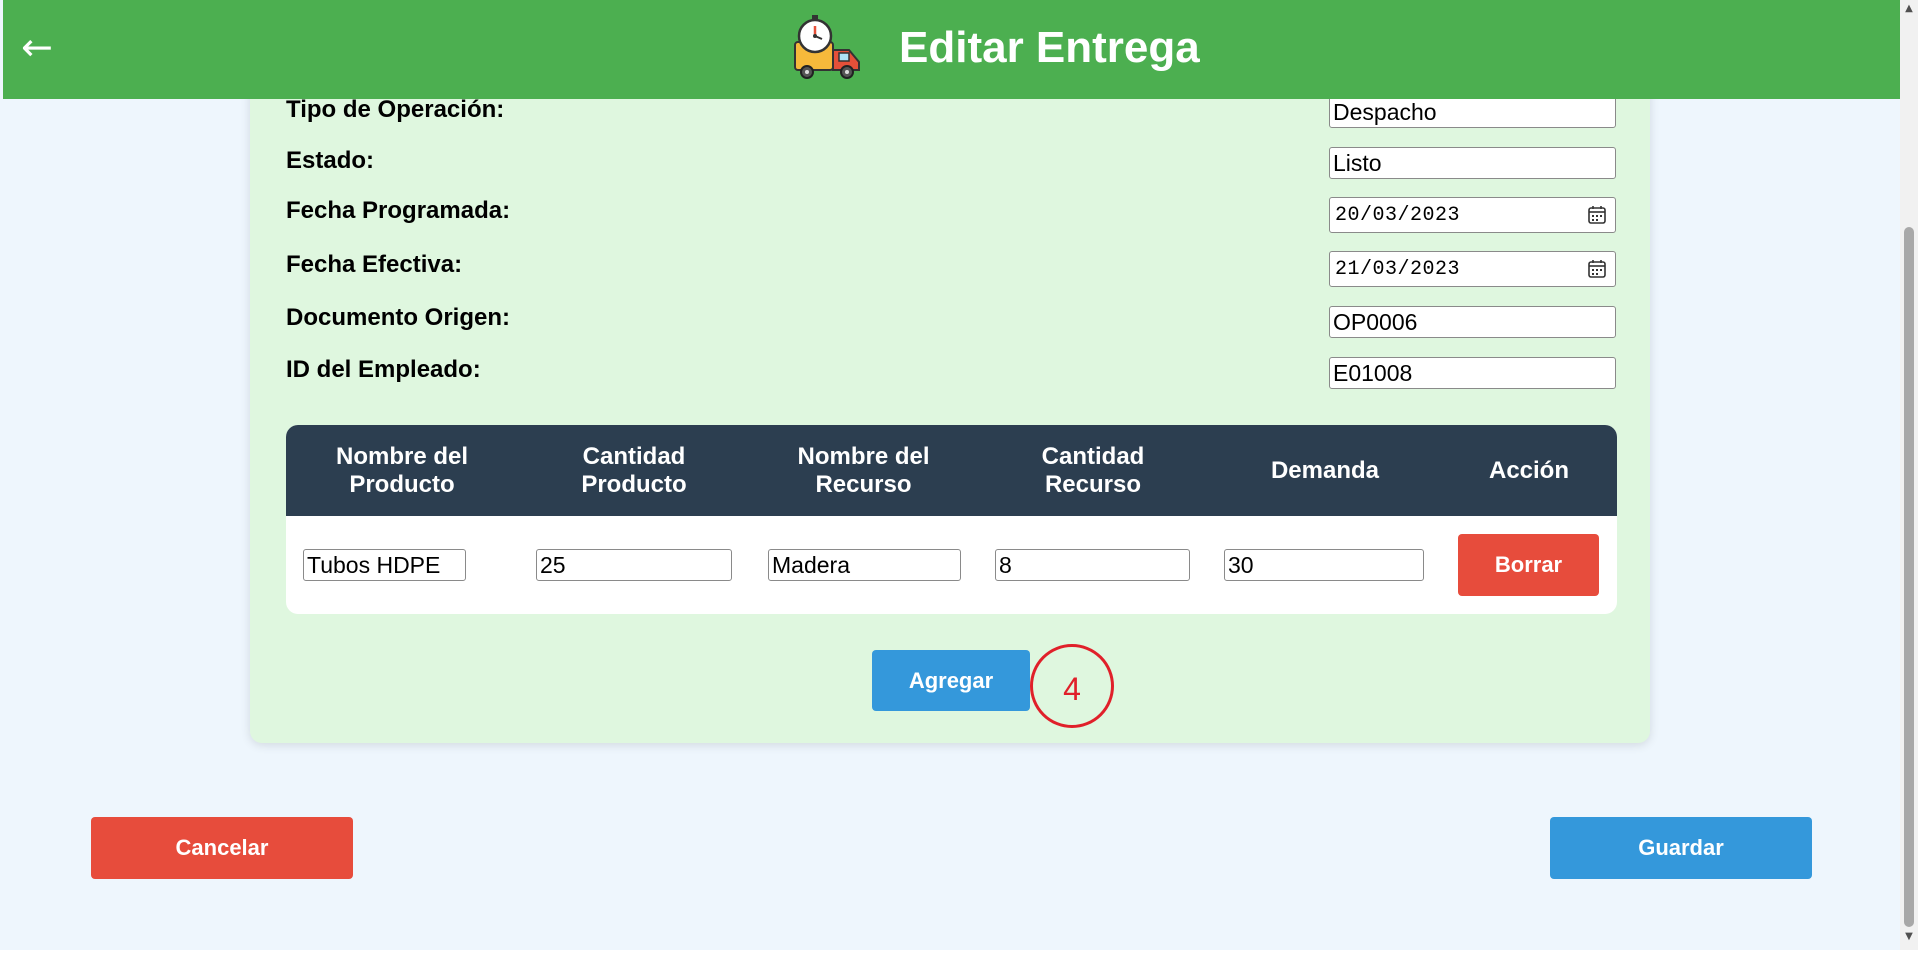 The width and height of the screenshot is (1918, 955). Describe the element at coordinates (634, 565) in the screenshot. I see `cantidad-producto-input` at that location.